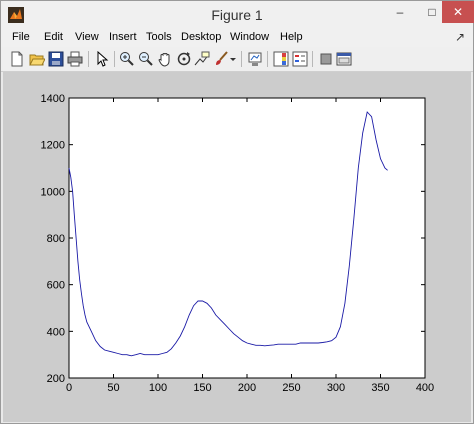  I want to click on y-tick-label: 1000, so click(53, 192).